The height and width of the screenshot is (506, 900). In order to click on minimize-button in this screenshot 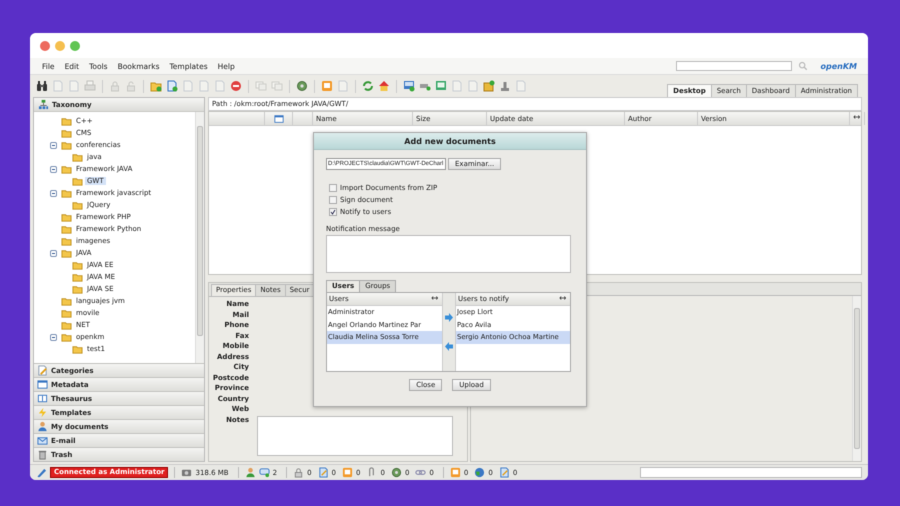, I will do `click(60, 45)`.